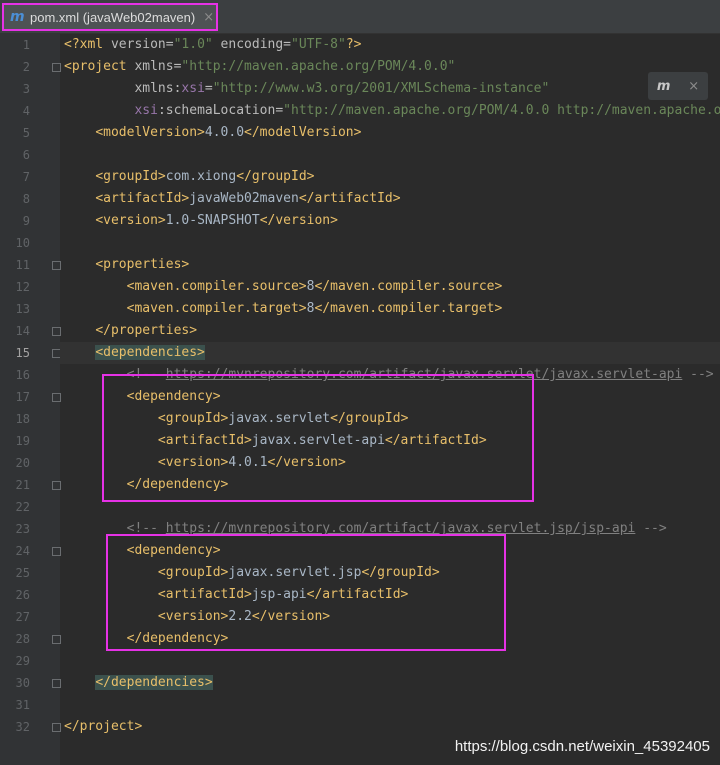 The width and height of the screenshot is (720, 765). Describe the element at coordinates (158, 88) in the screenshot. I see `code-token: xmlns:` at that location.